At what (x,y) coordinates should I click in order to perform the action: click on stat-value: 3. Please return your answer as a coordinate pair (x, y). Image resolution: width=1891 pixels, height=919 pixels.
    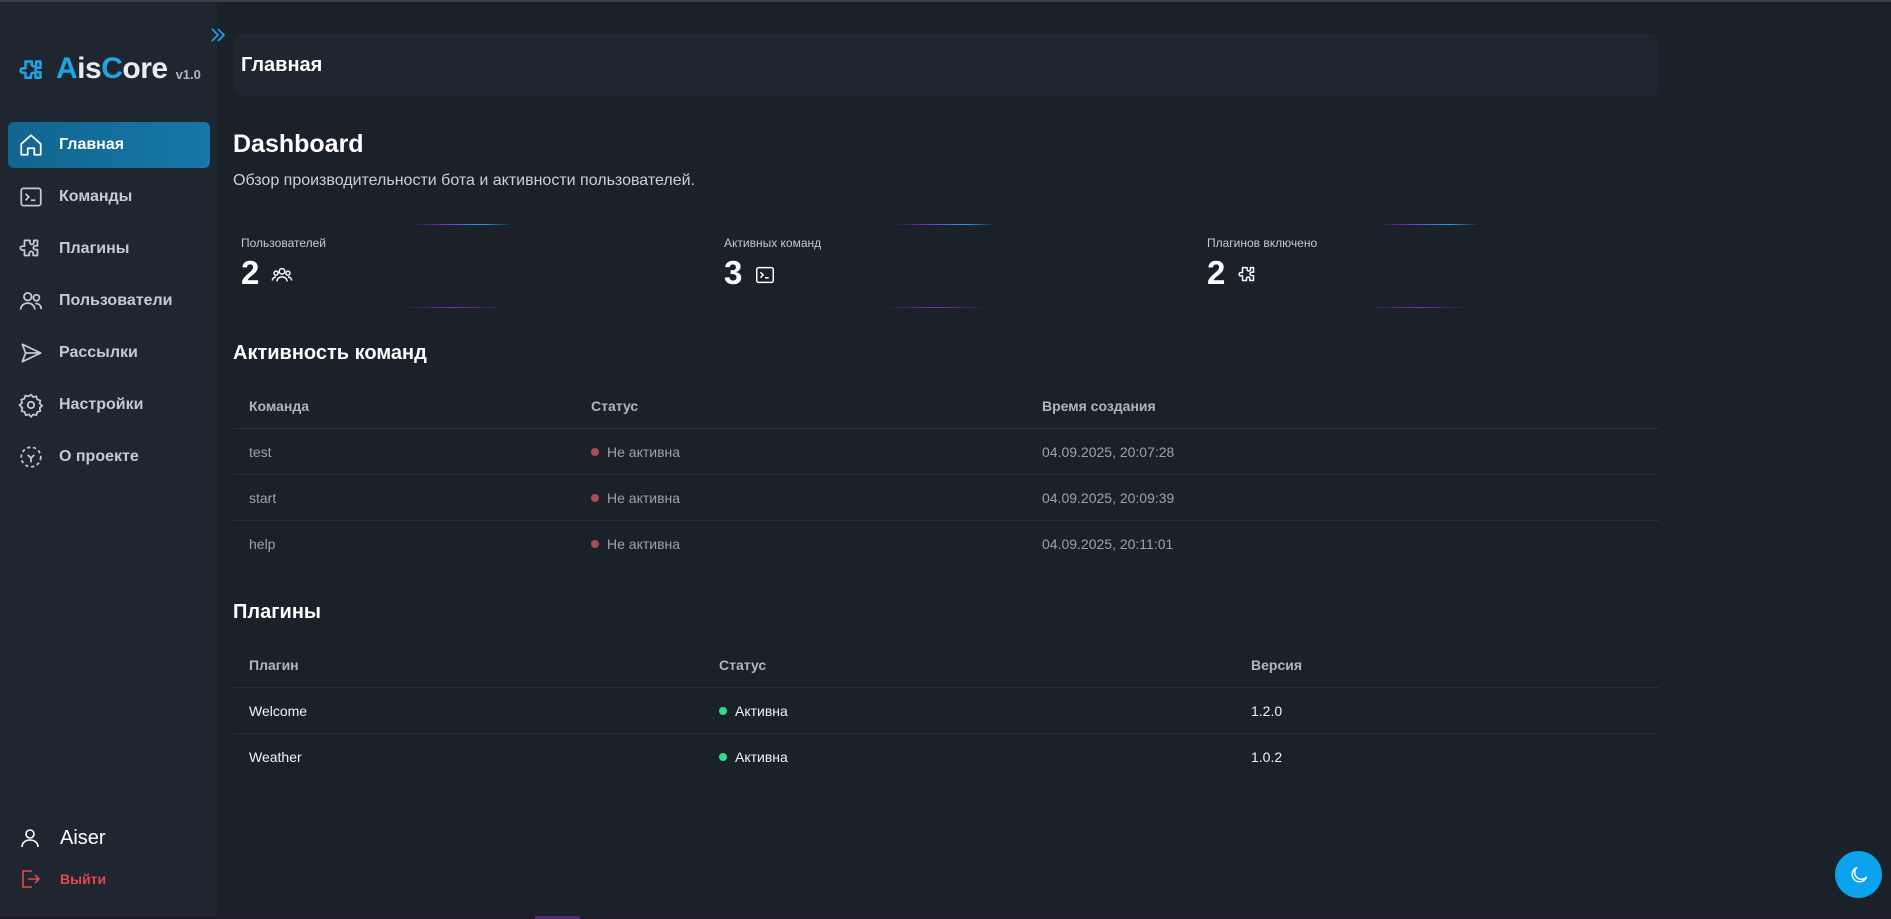
    Looking at the image, I should click on (733, 272).